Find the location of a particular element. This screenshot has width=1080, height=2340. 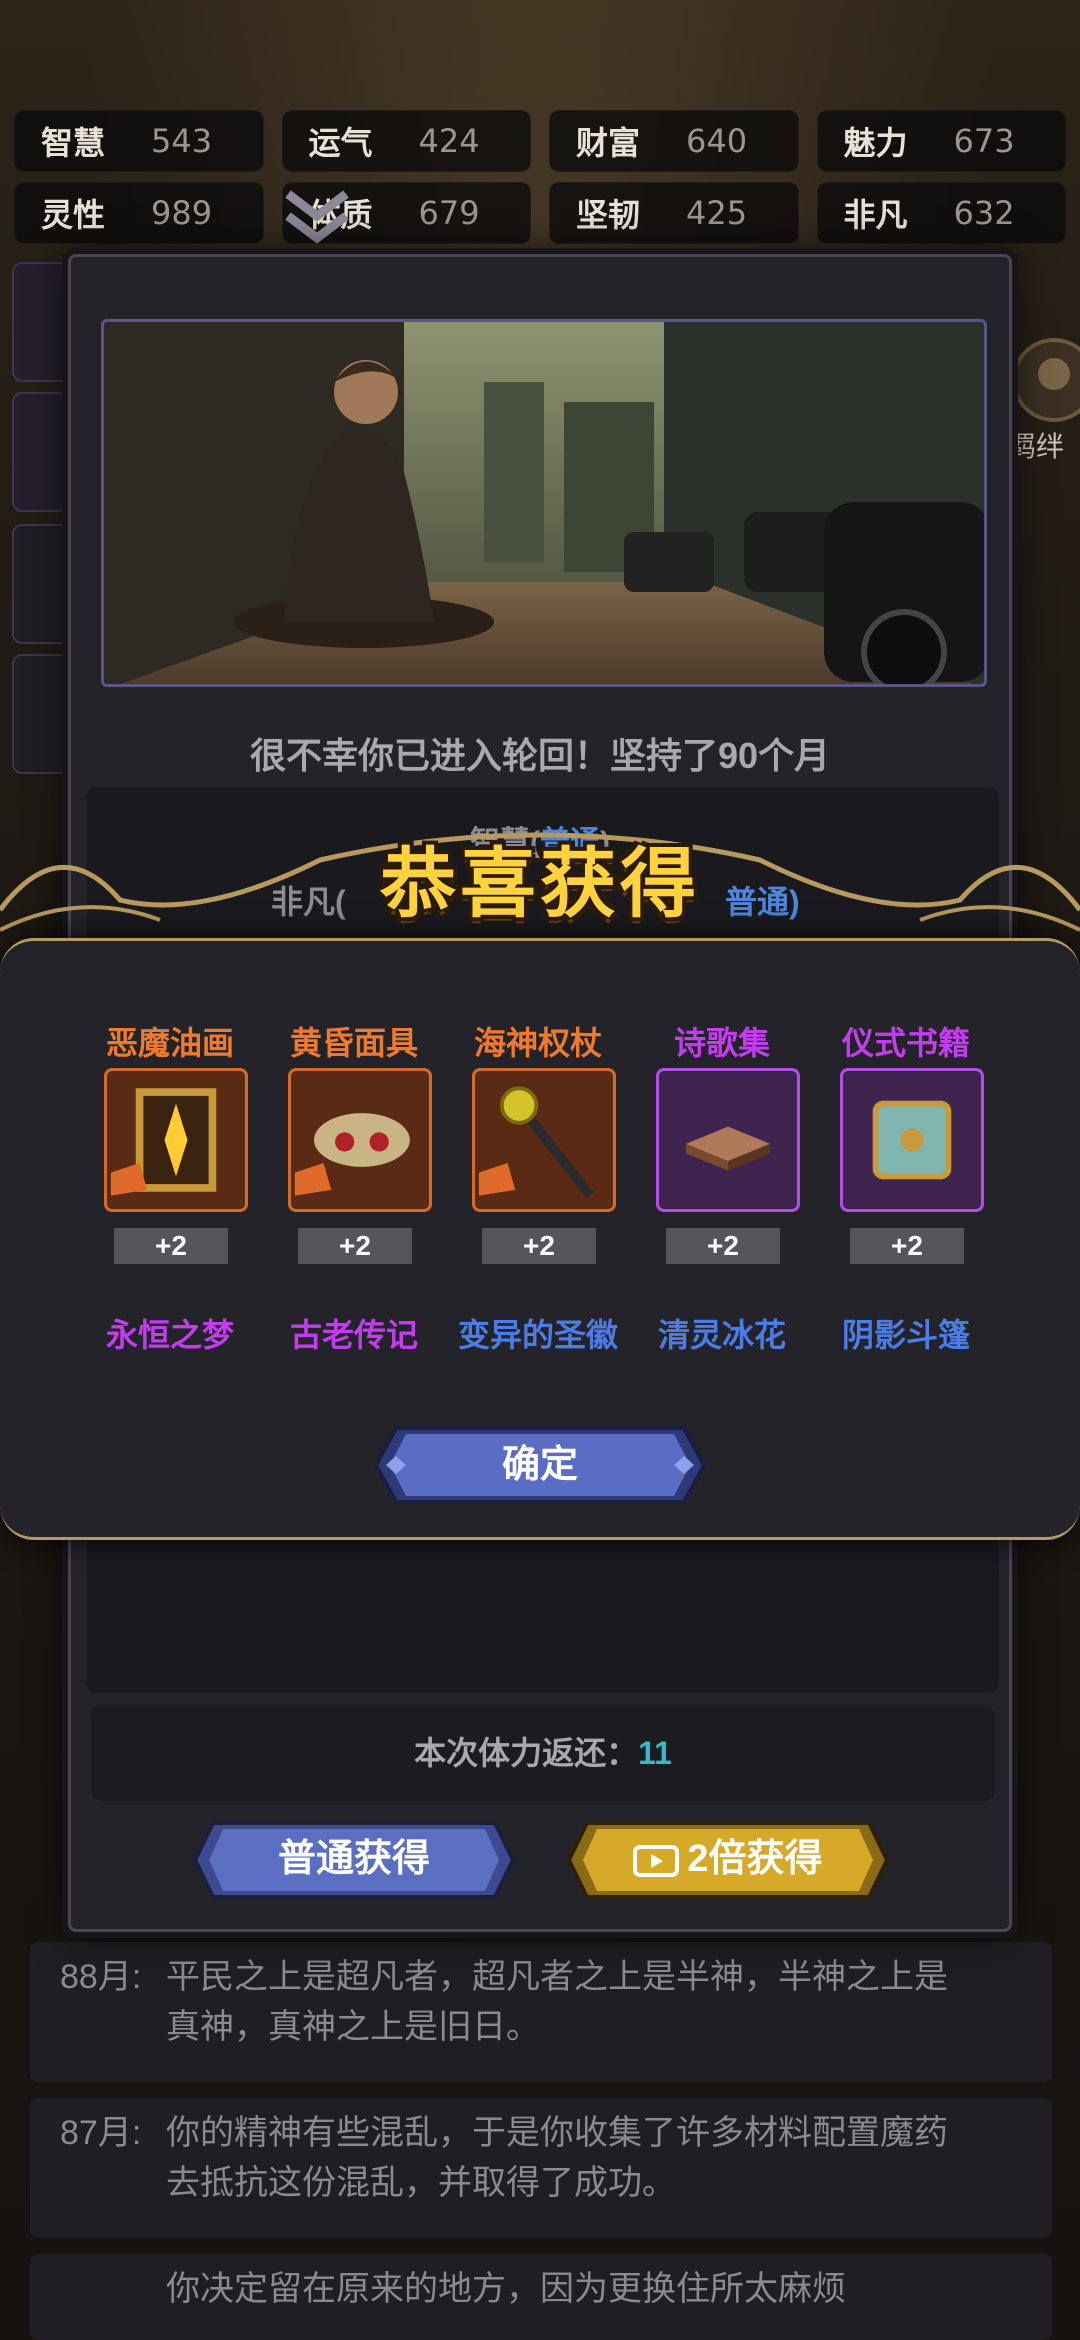

reward-item-name: 黄昏面具 is located at coordinates (353, 1043).